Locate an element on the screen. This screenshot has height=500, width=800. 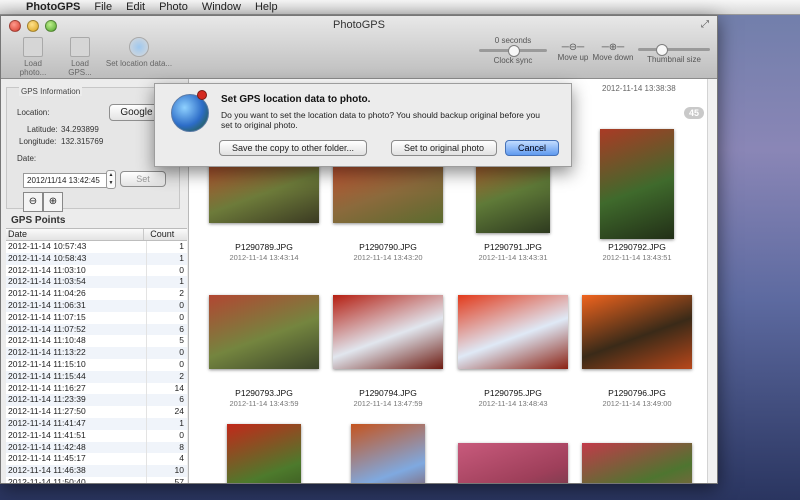
row-date: 2012-11-14 11:07:15 is located at coordinates (76, 317).